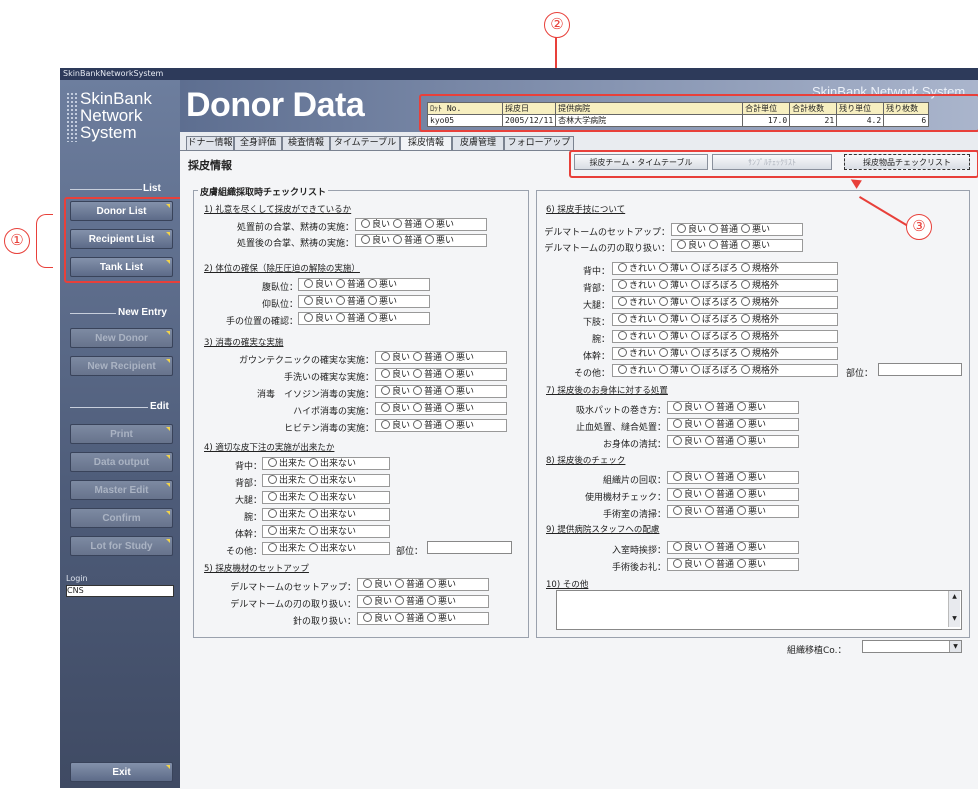  What do you see at coordinates (638, 551) in the screenshot?
I see `field-label: 入室時挨拶：` at bounding box center [638, 551].